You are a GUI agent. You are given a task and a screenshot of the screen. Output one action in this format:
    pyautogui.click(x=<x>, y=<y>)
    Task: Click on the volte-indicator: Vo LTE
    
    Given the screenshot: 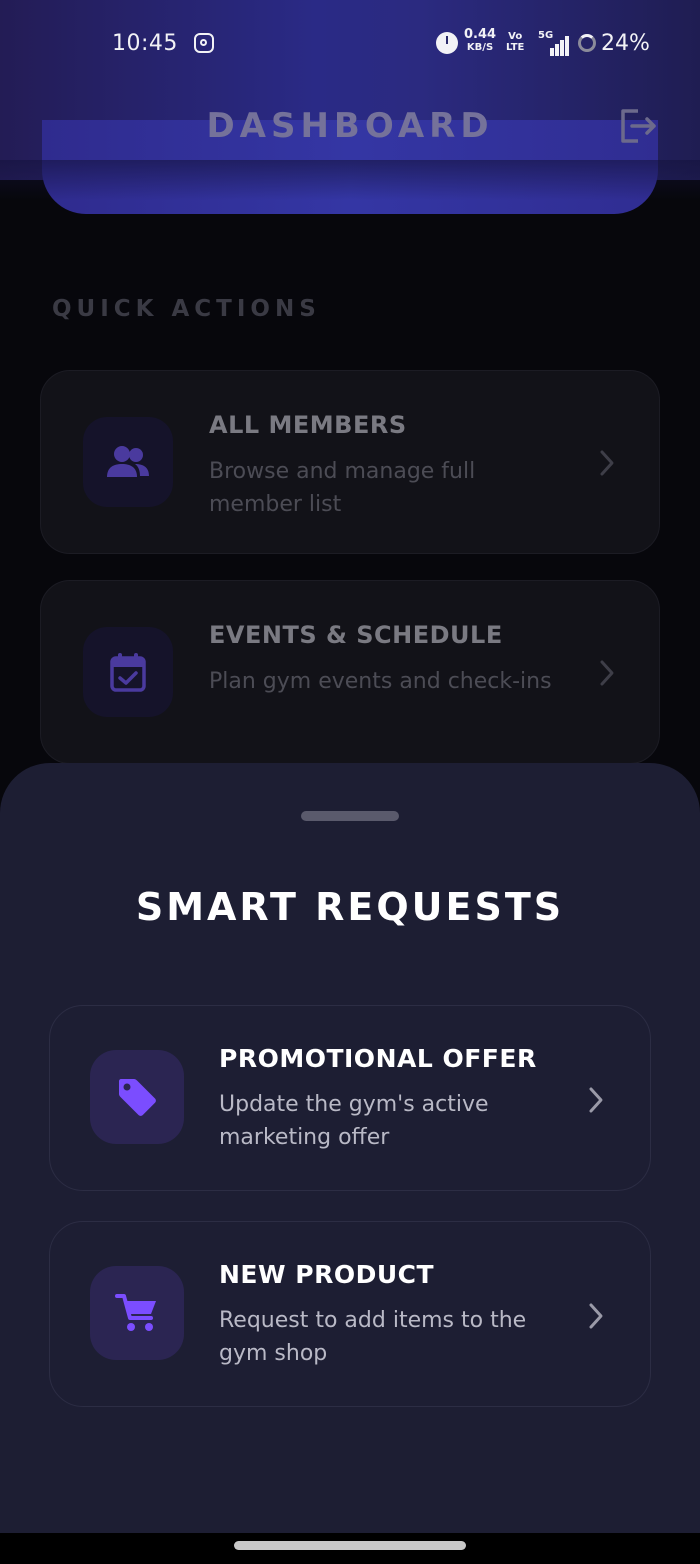 What is the action you would take?
    pyautogui.click(x=515, y=42)
    